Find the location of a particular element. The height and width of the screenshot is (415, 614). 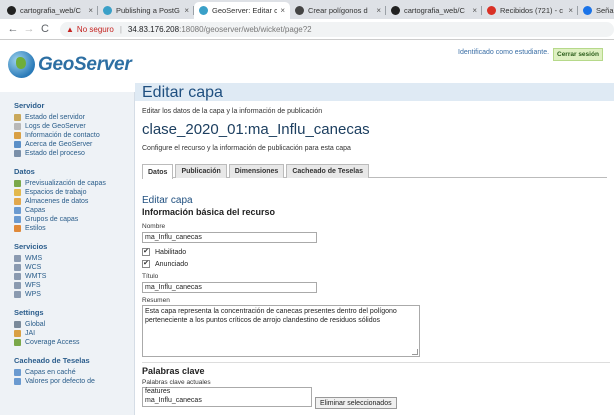

browser-tab-title: GeoServer: Editar c is located at coordinates (245, 10).